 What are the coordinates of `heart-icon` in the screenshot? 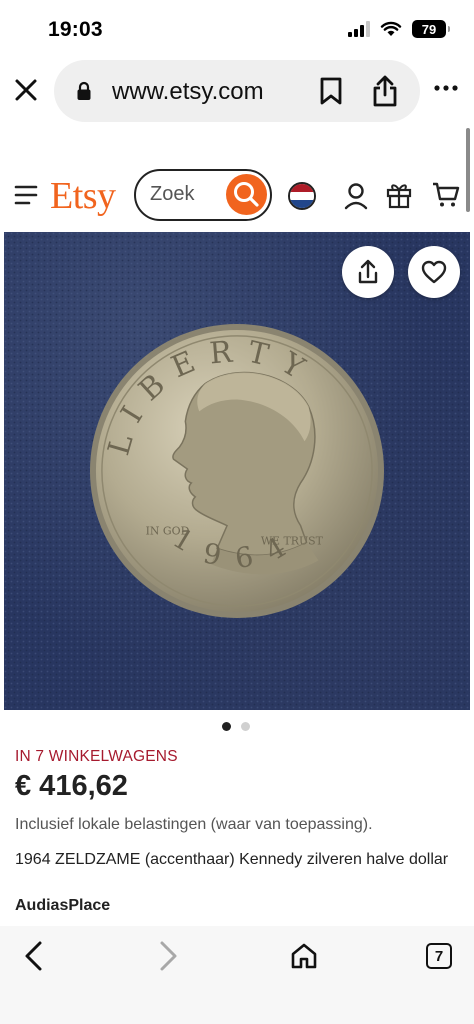 It's located at (434, 272).